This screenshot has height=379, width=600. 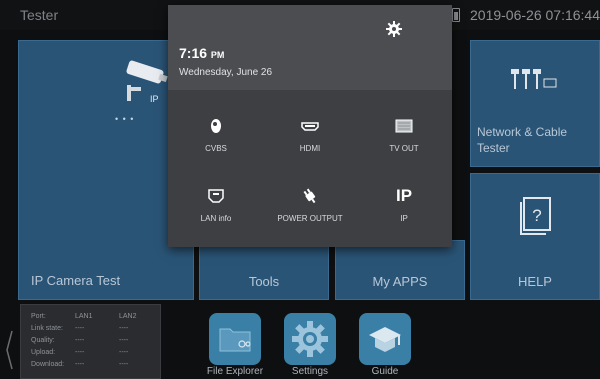 I want to click on qs-hdmi: HDMI, so click(x=310, y=134).